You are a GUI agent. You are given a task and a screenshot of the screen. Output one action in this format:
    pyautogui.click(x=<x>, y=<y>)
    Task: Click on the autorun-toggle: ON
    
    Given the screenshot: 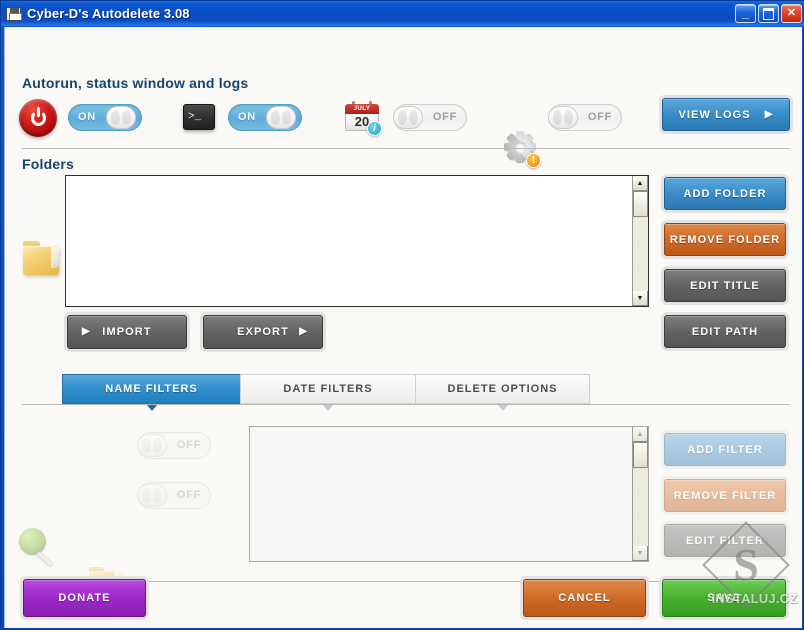 What is the action you would take?
    pyautogui.click(x=105, y=117)
    